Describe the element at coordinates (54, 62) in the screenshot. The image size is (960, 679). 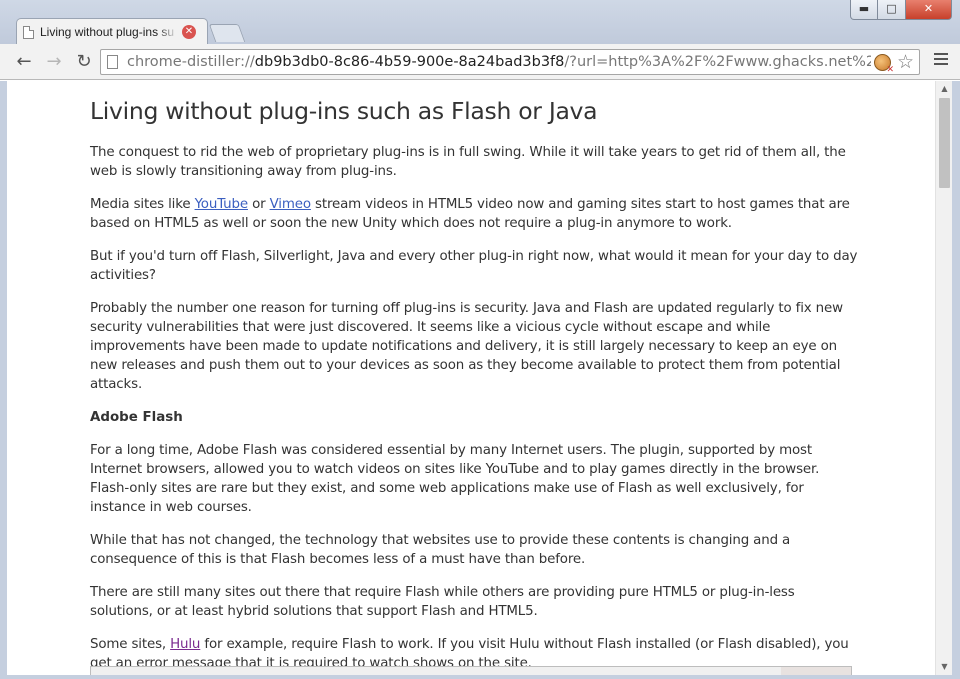
I see `forward-button: →` at that location.